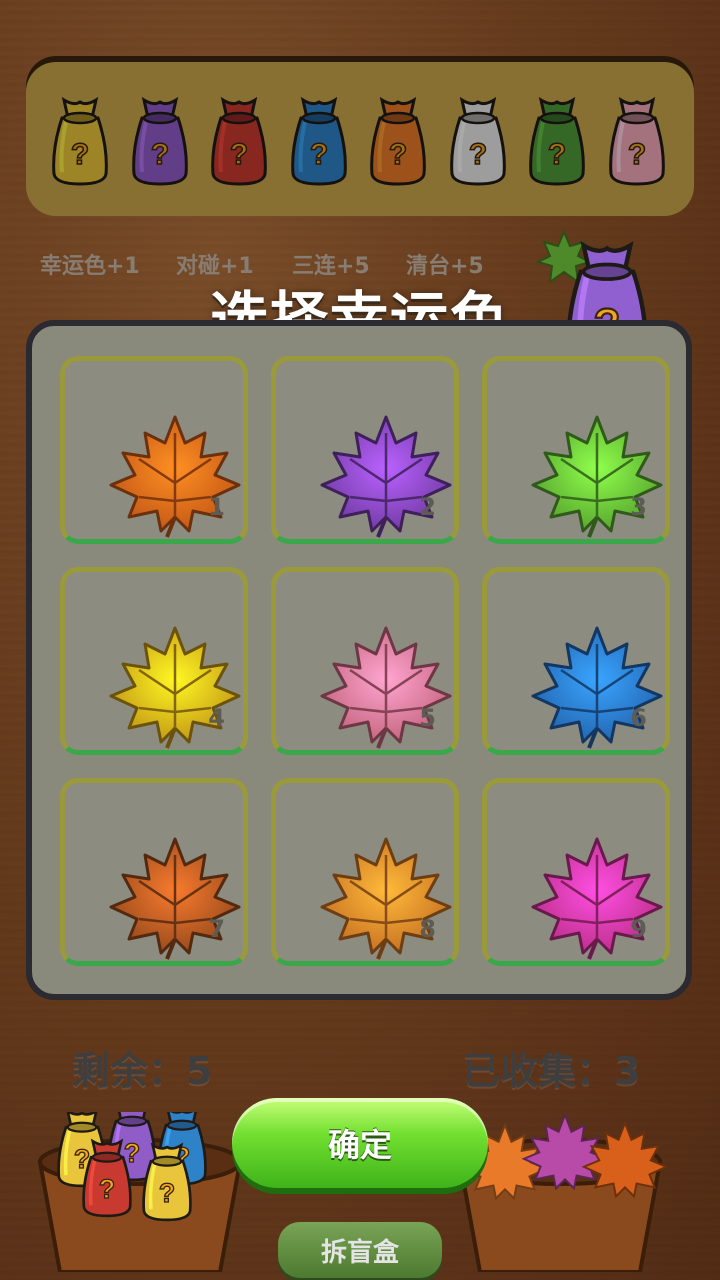 Image resolution: width=720 pixels, height=1280 pixels. I want to click on bag-pot: ? ? ? ? ?, so click(140, 1192).